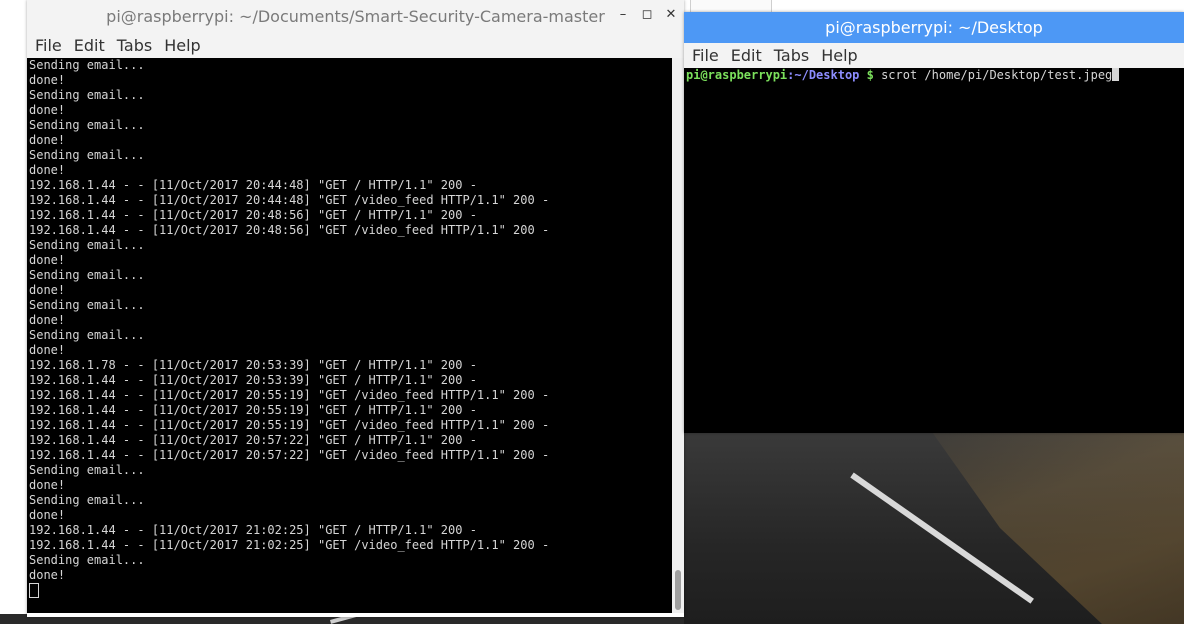  What do you see at coordinates (623, 14) in the screenshot?
I see `minimize-icon: –` at bounding box center [623, 14].